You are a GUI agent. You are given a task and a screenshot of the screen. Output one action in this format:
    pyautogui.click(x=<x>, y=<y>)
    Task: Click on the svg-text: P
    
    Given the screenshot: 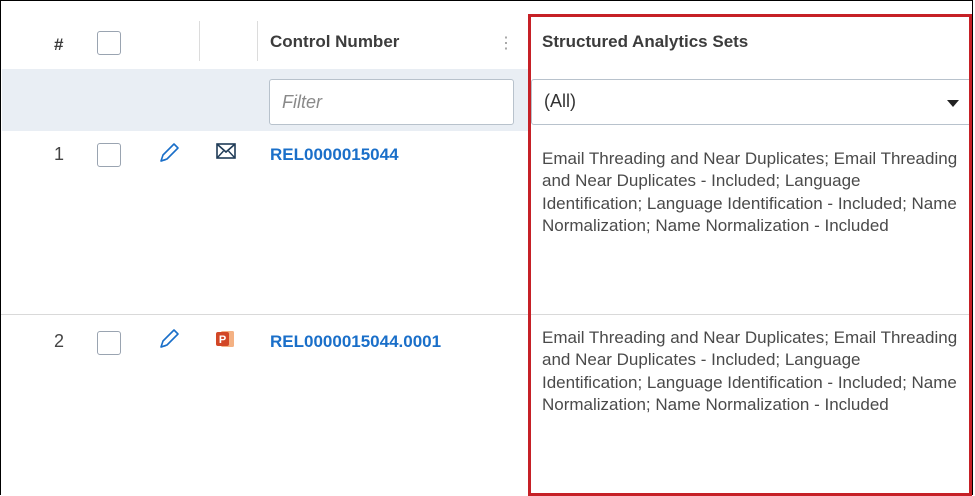 What is the action you would take?
    pyautogui.click(x=222, y=340)
    